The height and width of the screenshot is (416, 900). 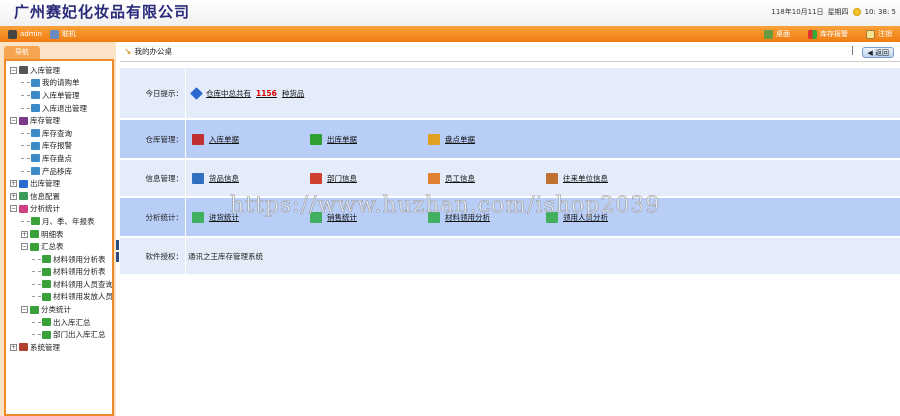 I want to click on desktop-button: 桌面, so click(x=777, y=34).